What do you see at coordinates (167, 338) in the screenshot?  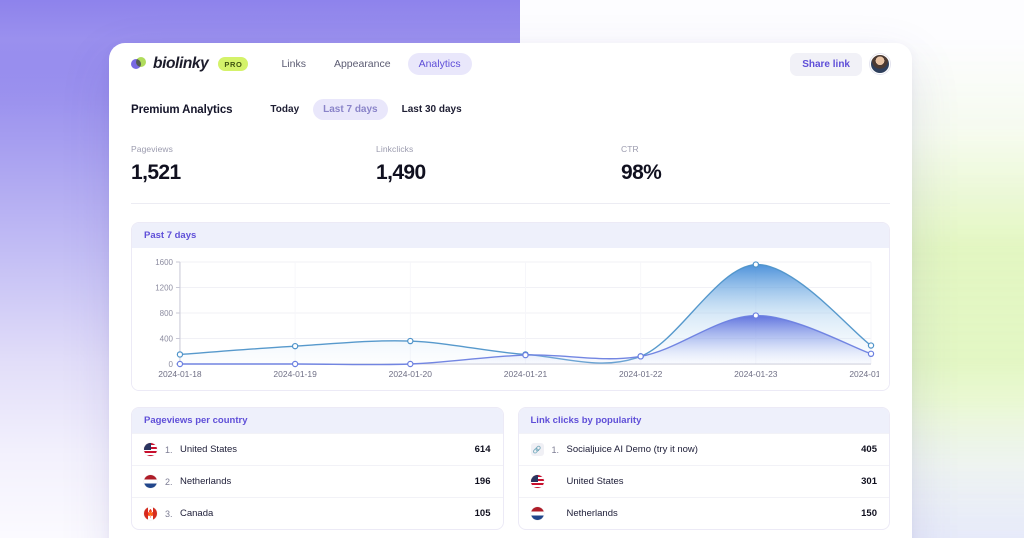 I see `svg-text: 400` at bounding box center [167, 338].